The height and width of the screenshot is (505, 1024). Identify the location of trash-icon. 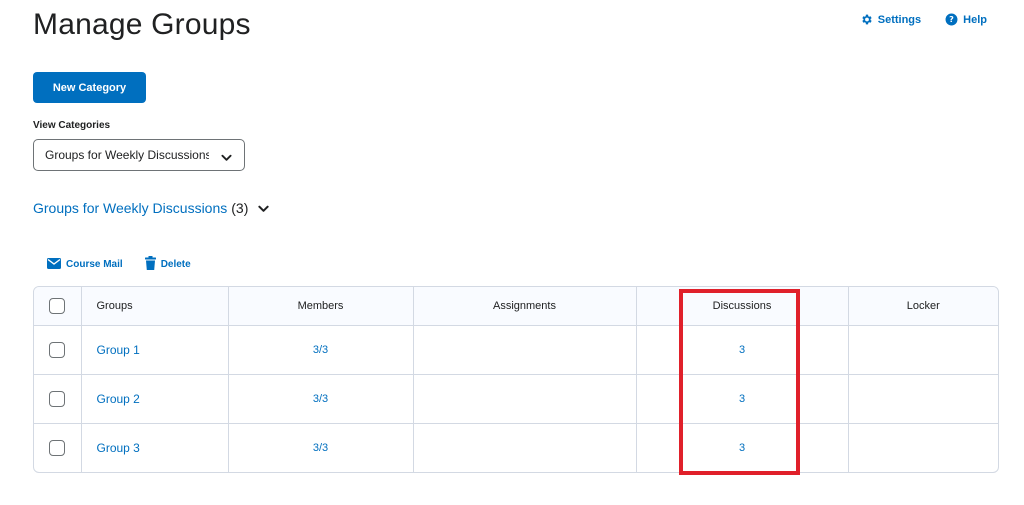
(150, 264).